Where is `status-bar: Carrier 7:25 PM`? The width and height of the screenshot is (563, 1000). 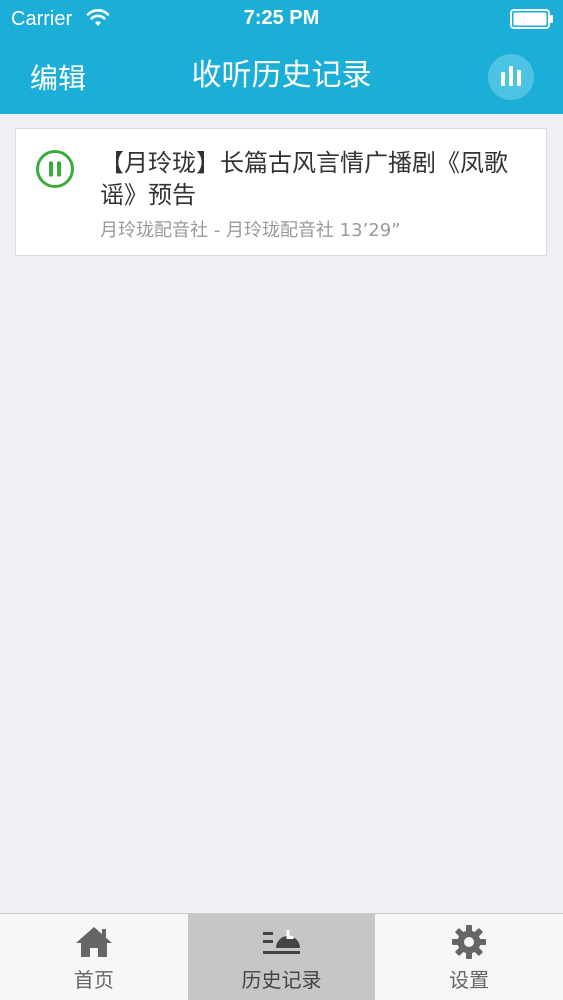 status-bar: Carrier 7:25 PM is located at coordinates (281, 19).